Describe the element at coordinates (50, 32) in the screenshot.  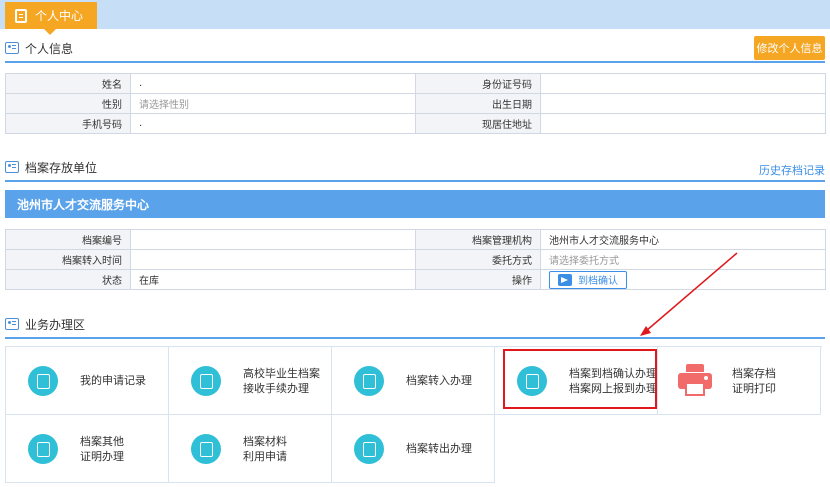
I see `tab-caret` at that location.